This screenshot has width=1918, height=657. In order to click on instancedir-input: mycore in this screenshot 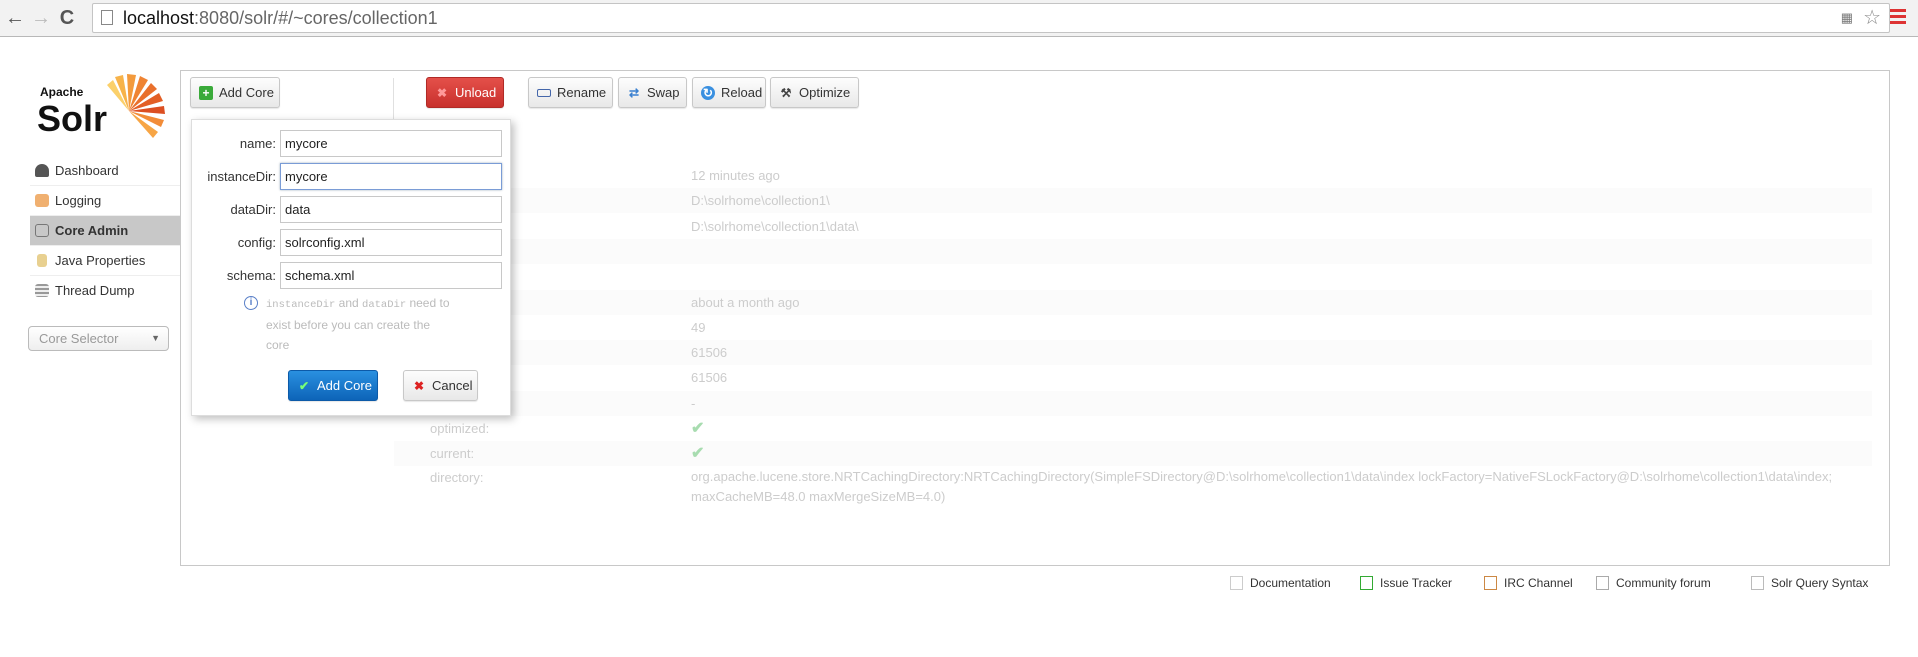, I will do `click(391, 176)`.